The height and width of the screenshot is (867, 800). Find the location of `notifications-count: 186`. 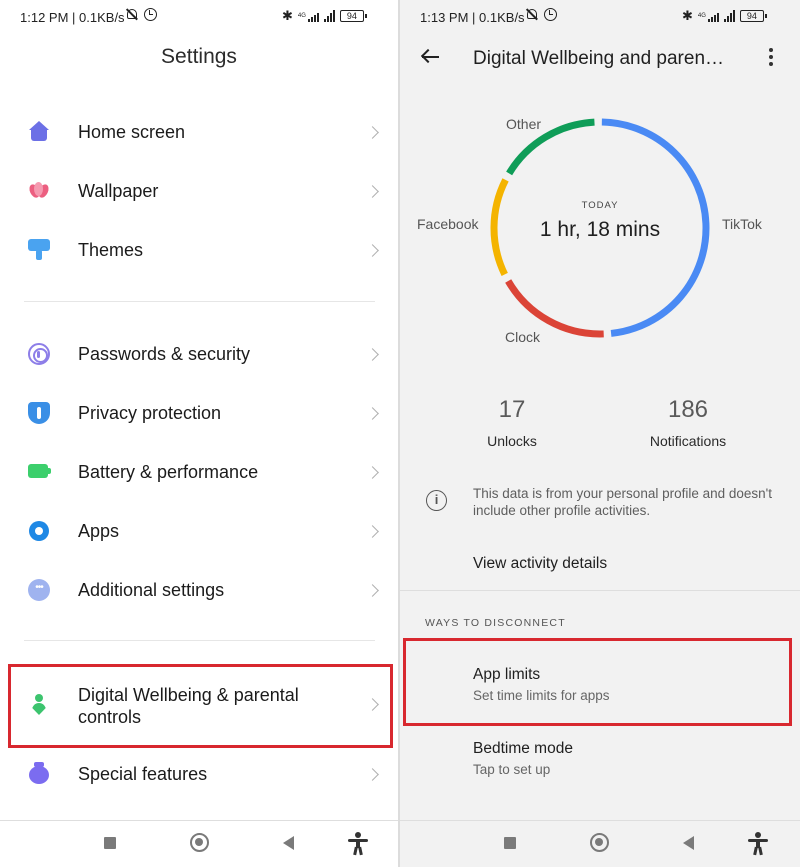

notifications-count: 186 is located at coordinates (688, 409).